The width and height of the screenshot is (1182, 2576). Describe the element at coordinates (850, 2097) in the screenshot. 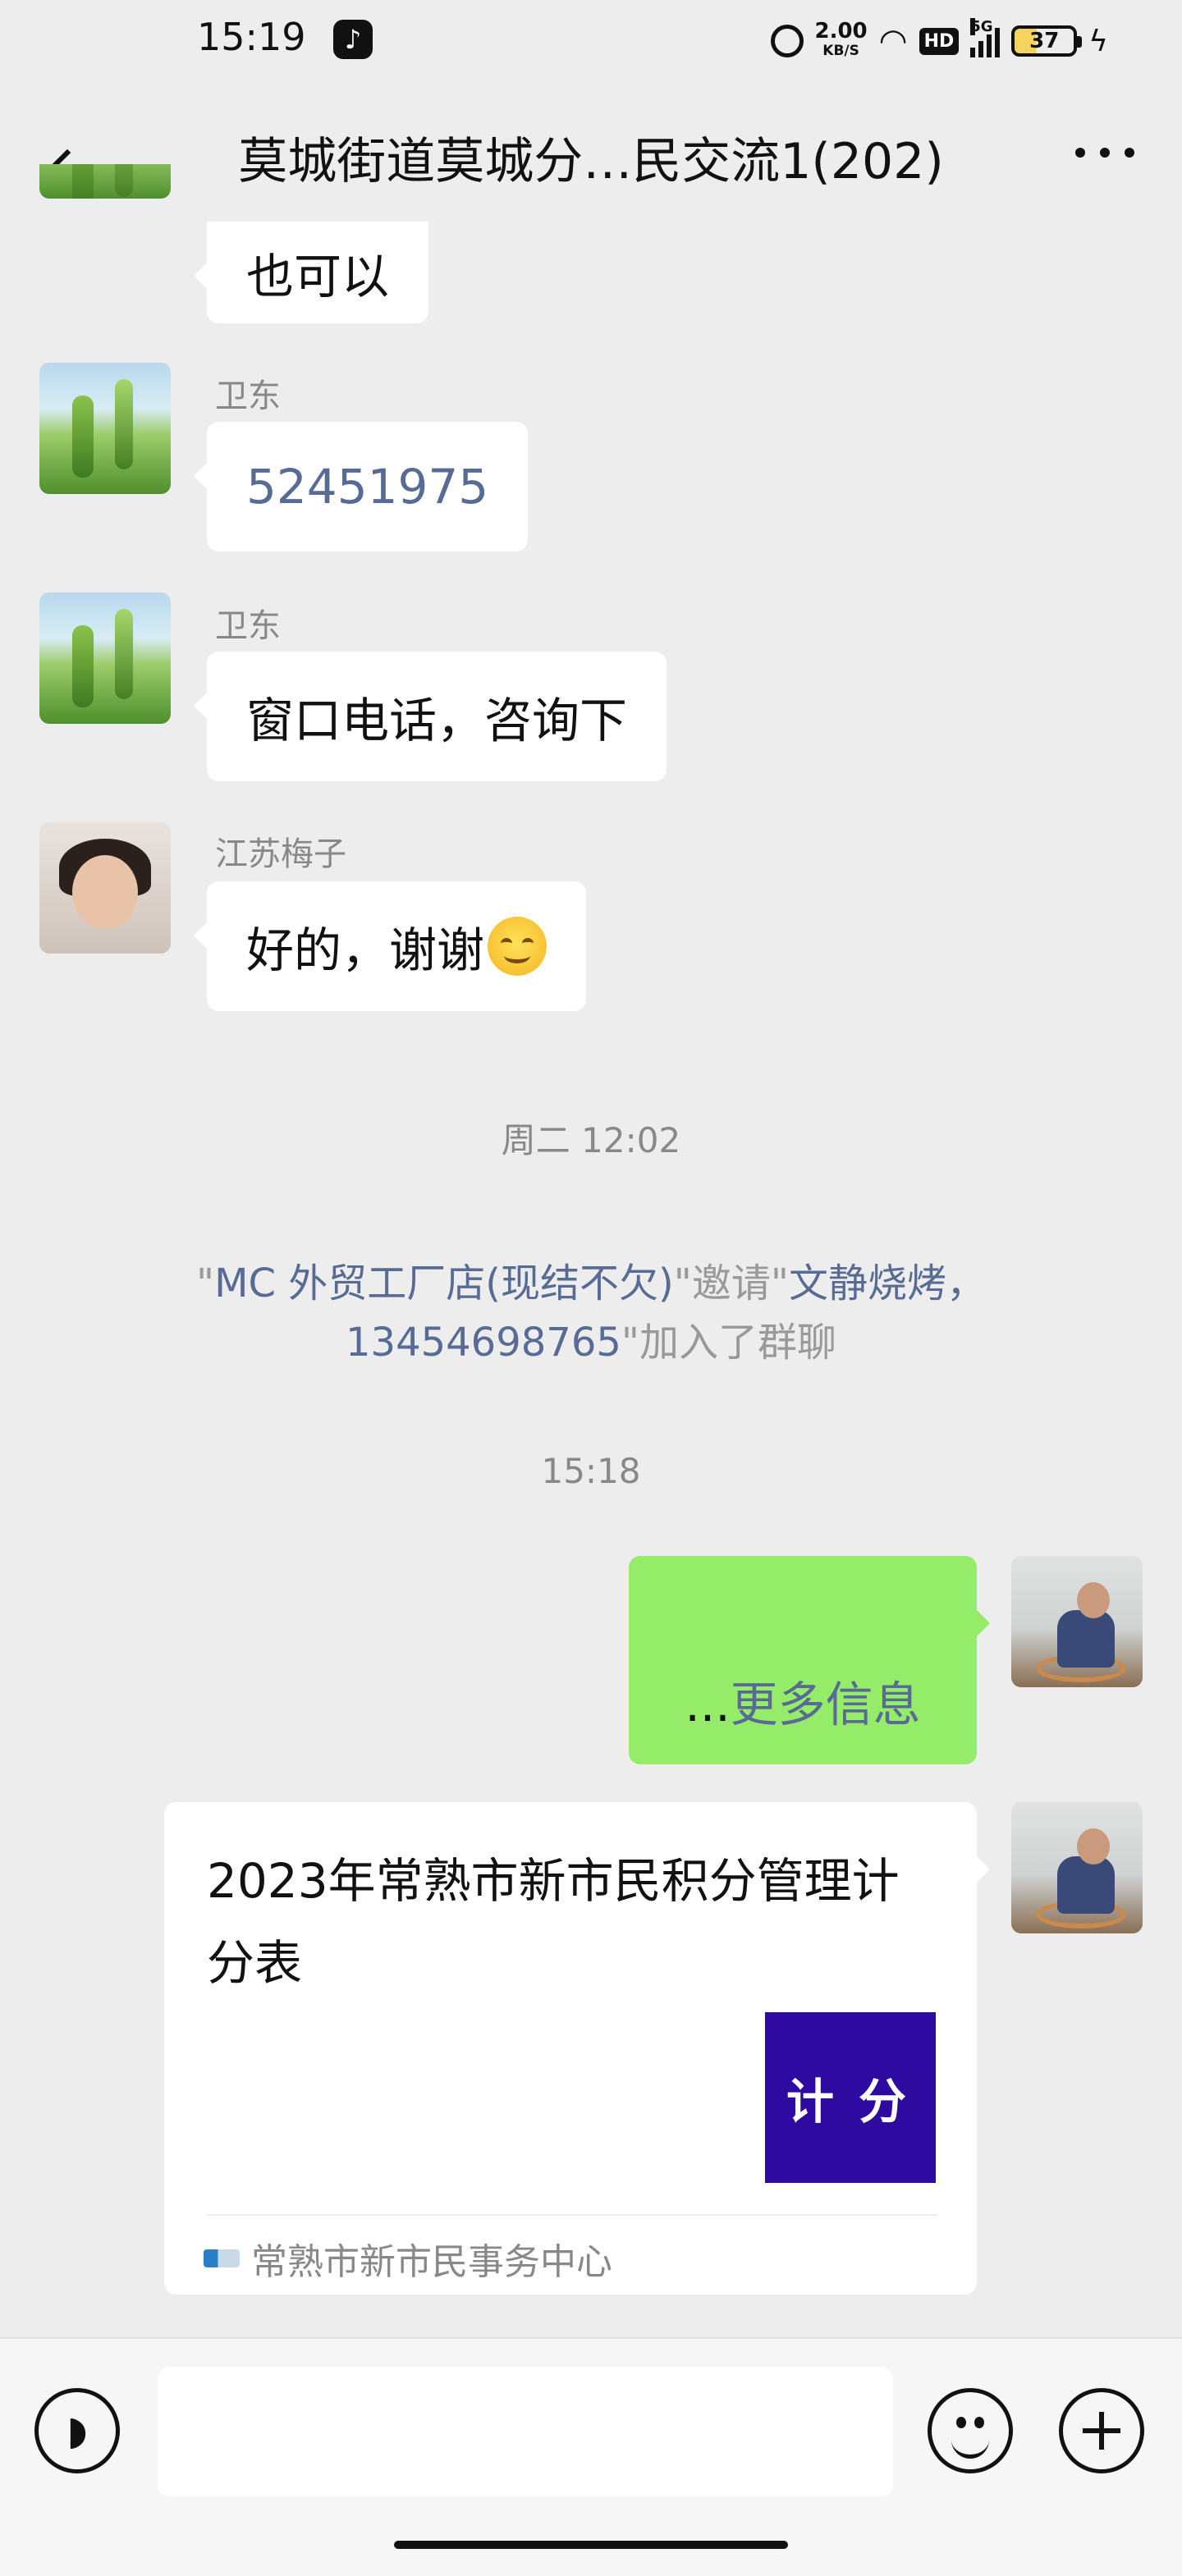

I see `card-thumbnail: 计分` at that location.